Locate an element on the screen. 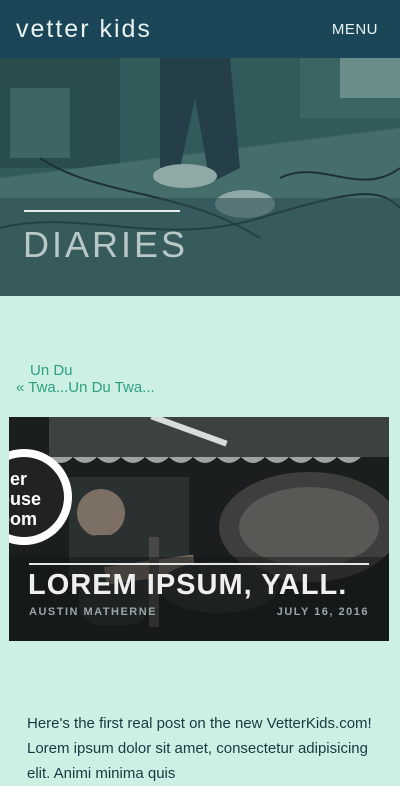 Image resolution: width=400 pixels, height=786 pixels. svg-text: ouse is located at coordinates (25, 499).